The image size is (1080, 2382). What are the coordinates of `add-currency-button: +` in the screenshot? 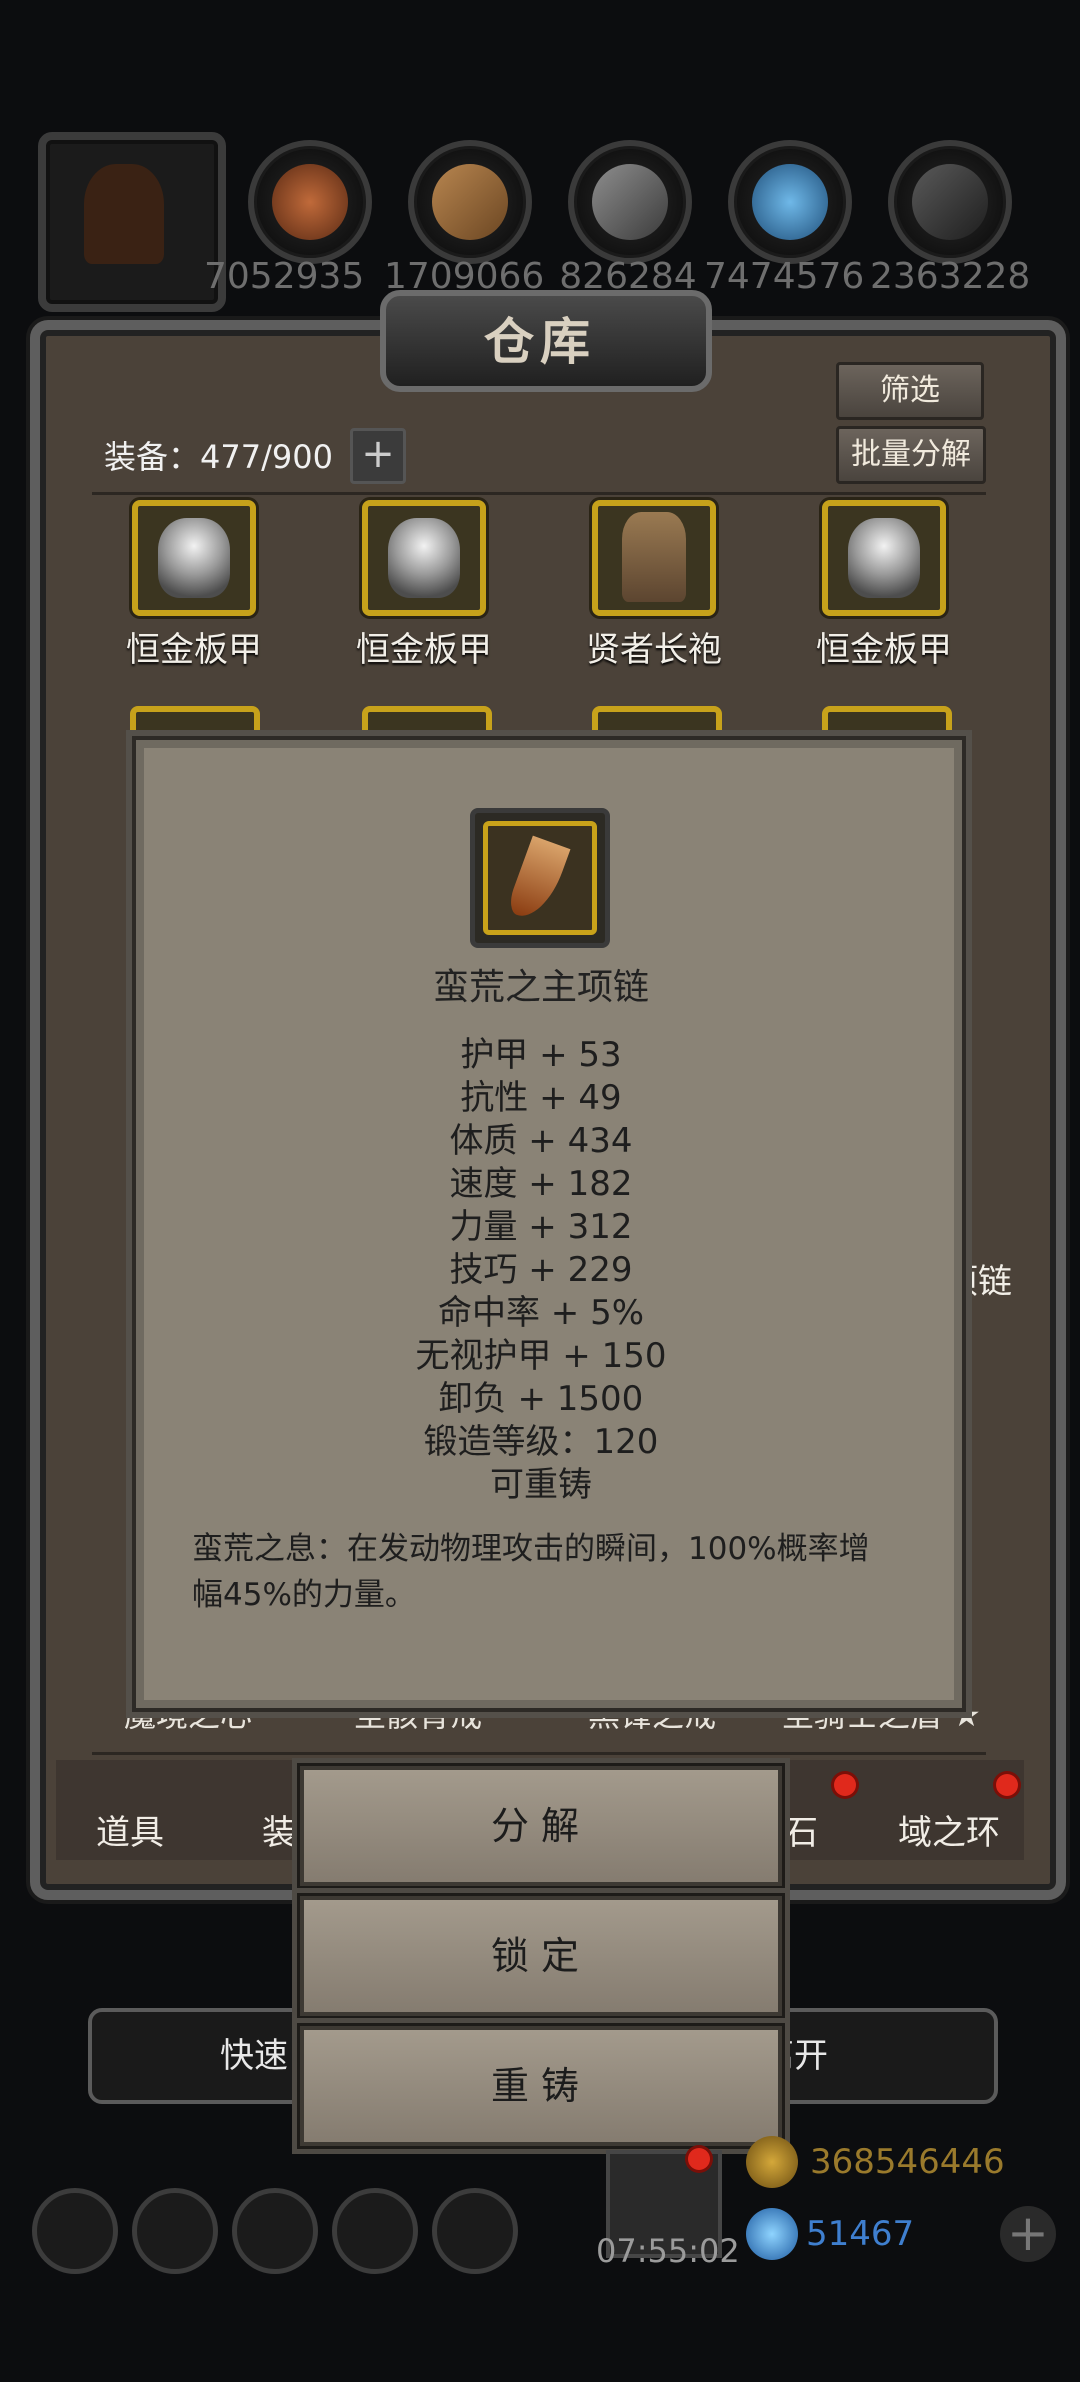 It's located at (1028, 2234).